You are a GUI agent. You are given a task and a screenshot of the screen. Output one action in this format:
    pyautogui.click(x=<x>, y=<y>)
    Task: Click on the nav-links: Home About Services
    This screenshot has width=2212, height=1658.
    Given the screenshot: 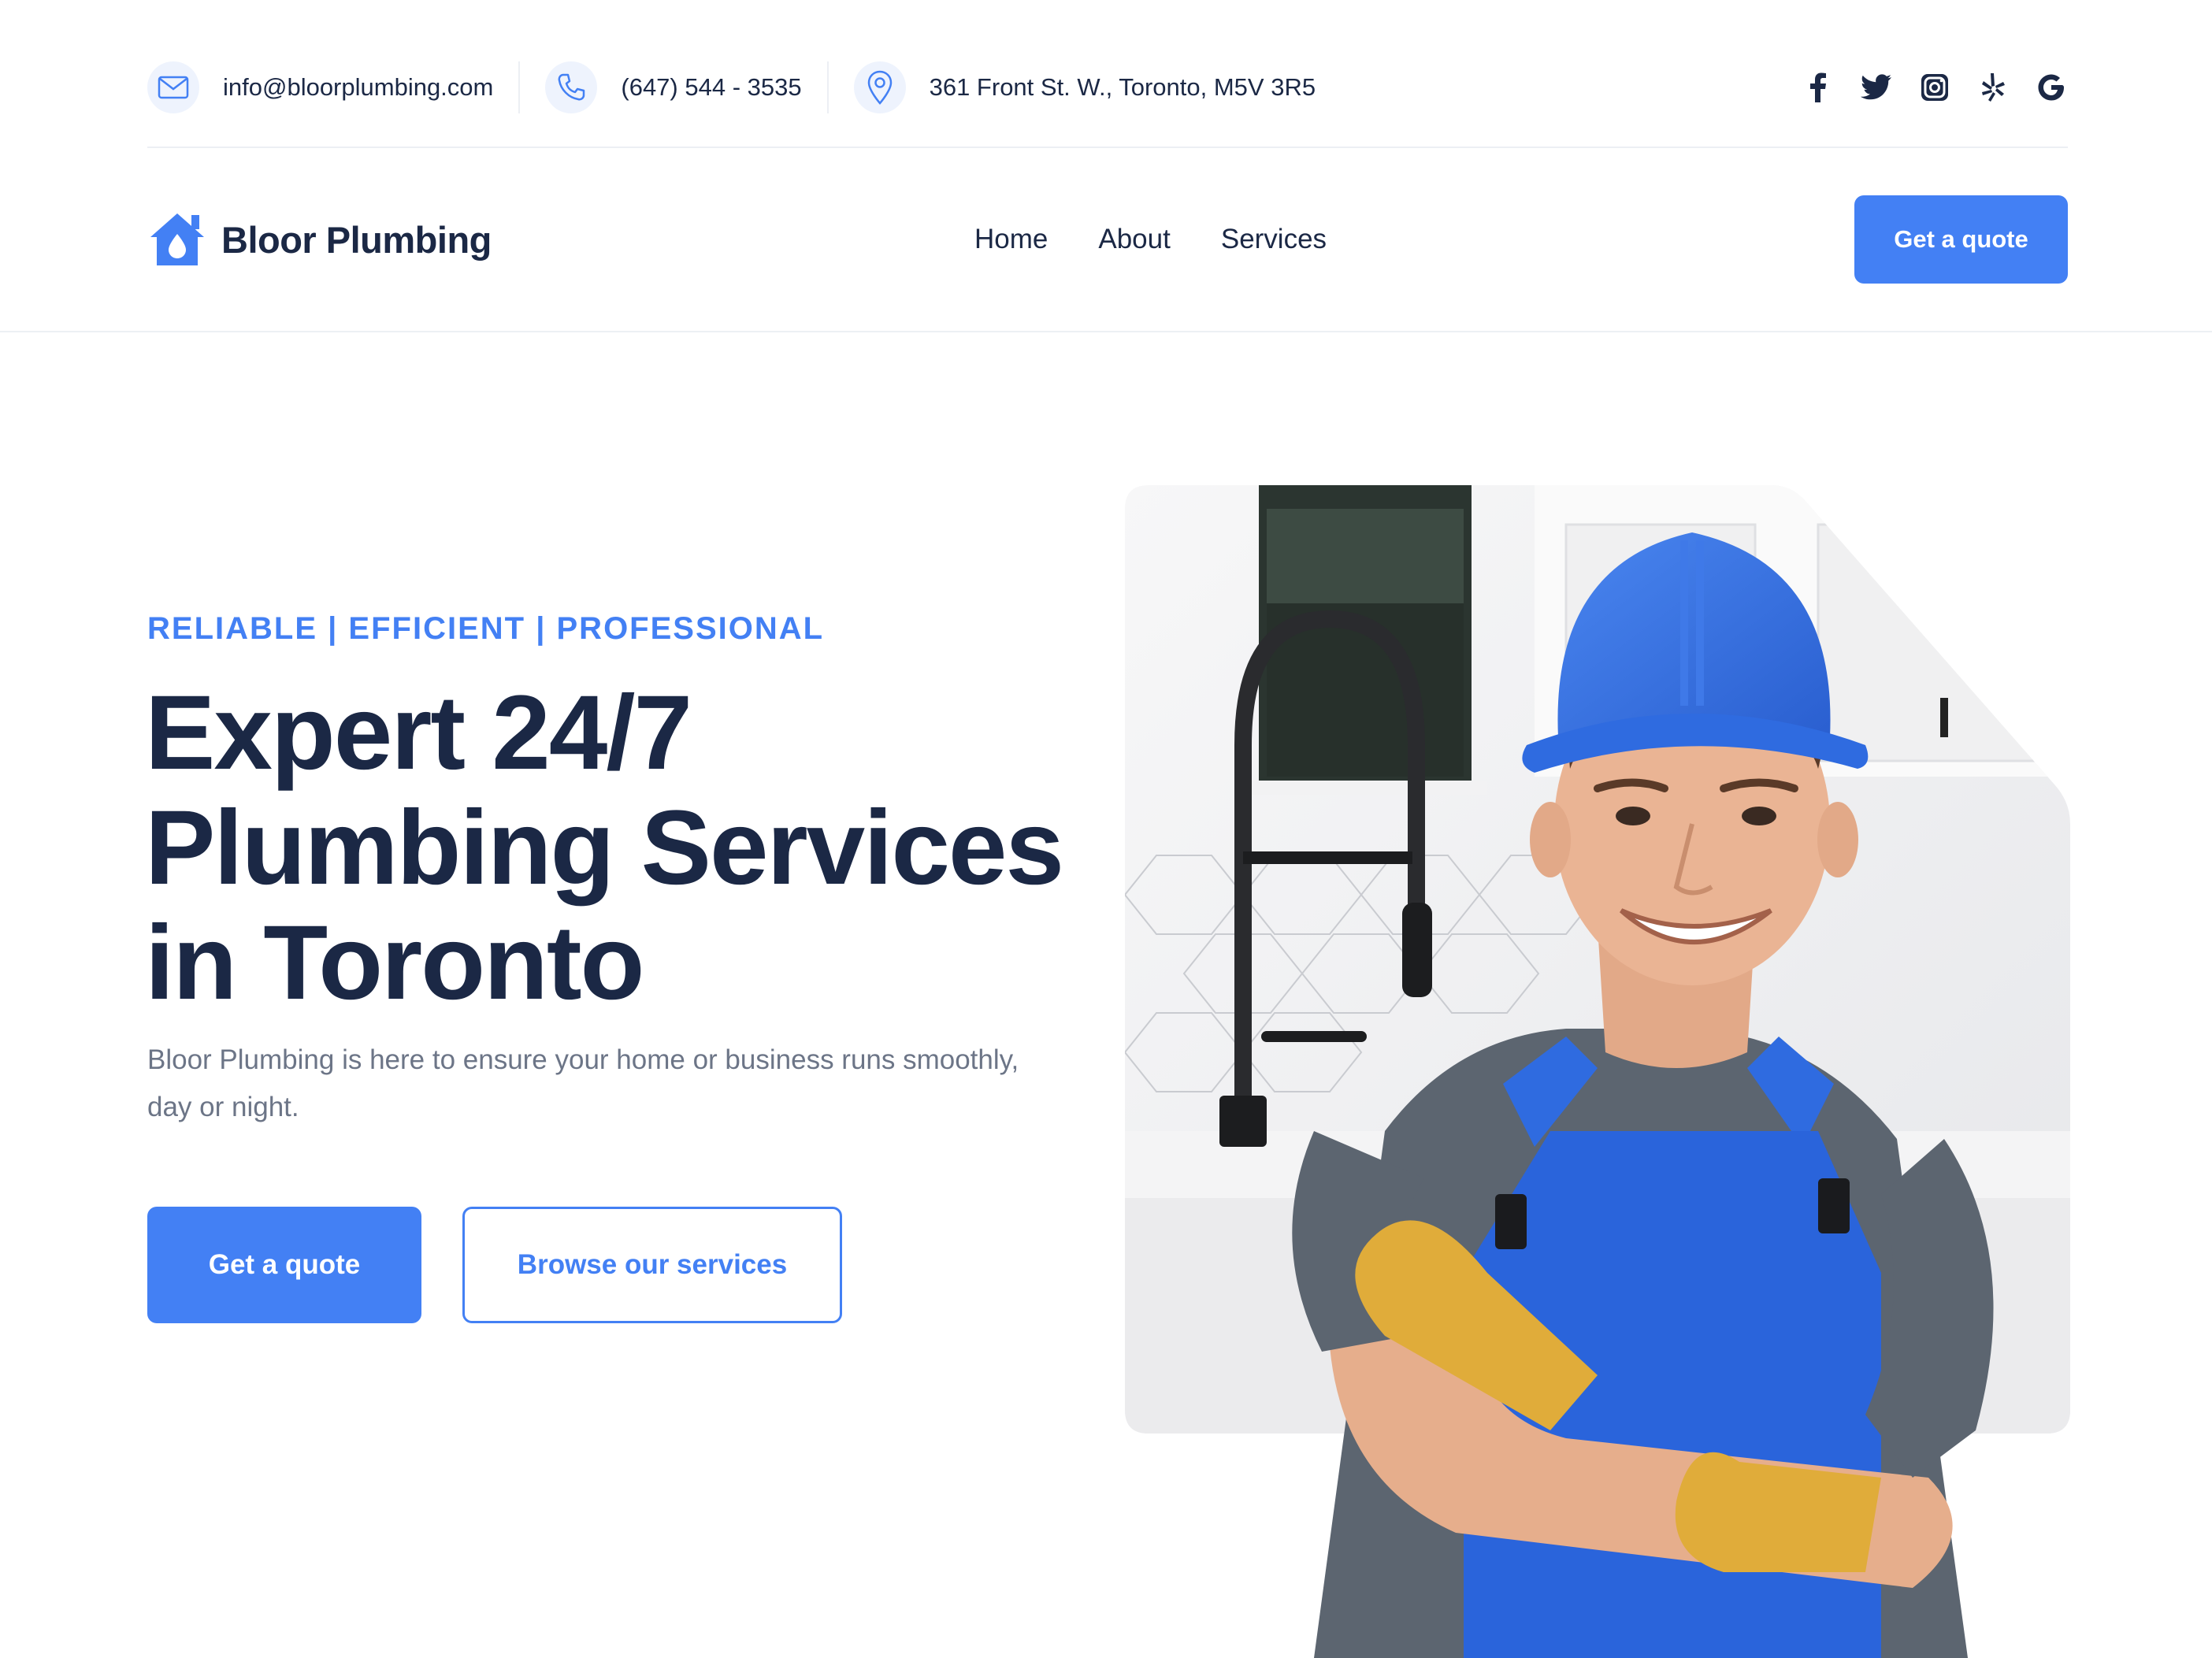 What is the action you would take?
    pyautogui.click(x=1150, y=240)
    